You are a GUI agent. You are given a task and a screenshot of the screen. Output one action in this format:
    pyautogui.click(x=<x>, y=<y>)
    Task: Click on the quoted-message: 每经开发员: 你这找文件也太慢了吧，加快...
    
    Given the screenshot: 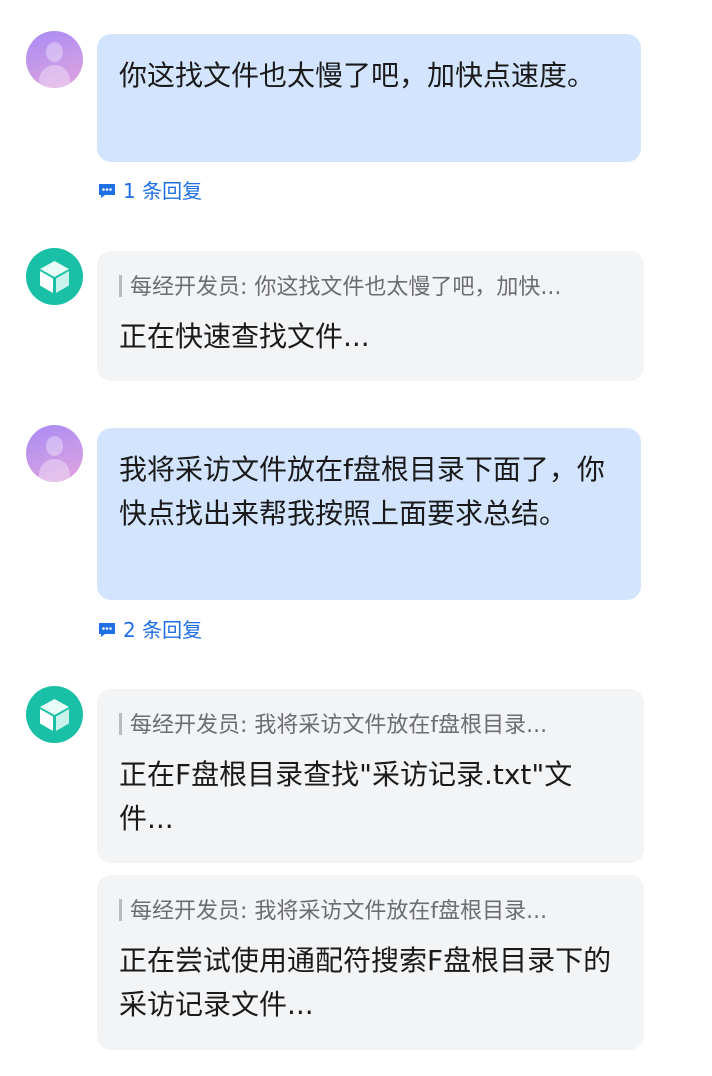 What is the action you would take?
    pyautogui.click(x=370, y=288)
    